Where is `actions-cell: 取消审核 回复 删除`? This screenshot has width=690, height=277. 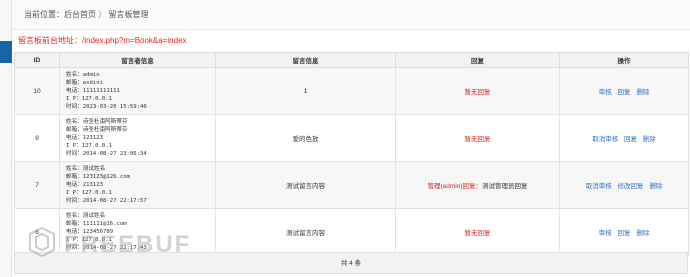
actions-cell: 取消审核 回复 删除 is located at coordinates (624, 138).